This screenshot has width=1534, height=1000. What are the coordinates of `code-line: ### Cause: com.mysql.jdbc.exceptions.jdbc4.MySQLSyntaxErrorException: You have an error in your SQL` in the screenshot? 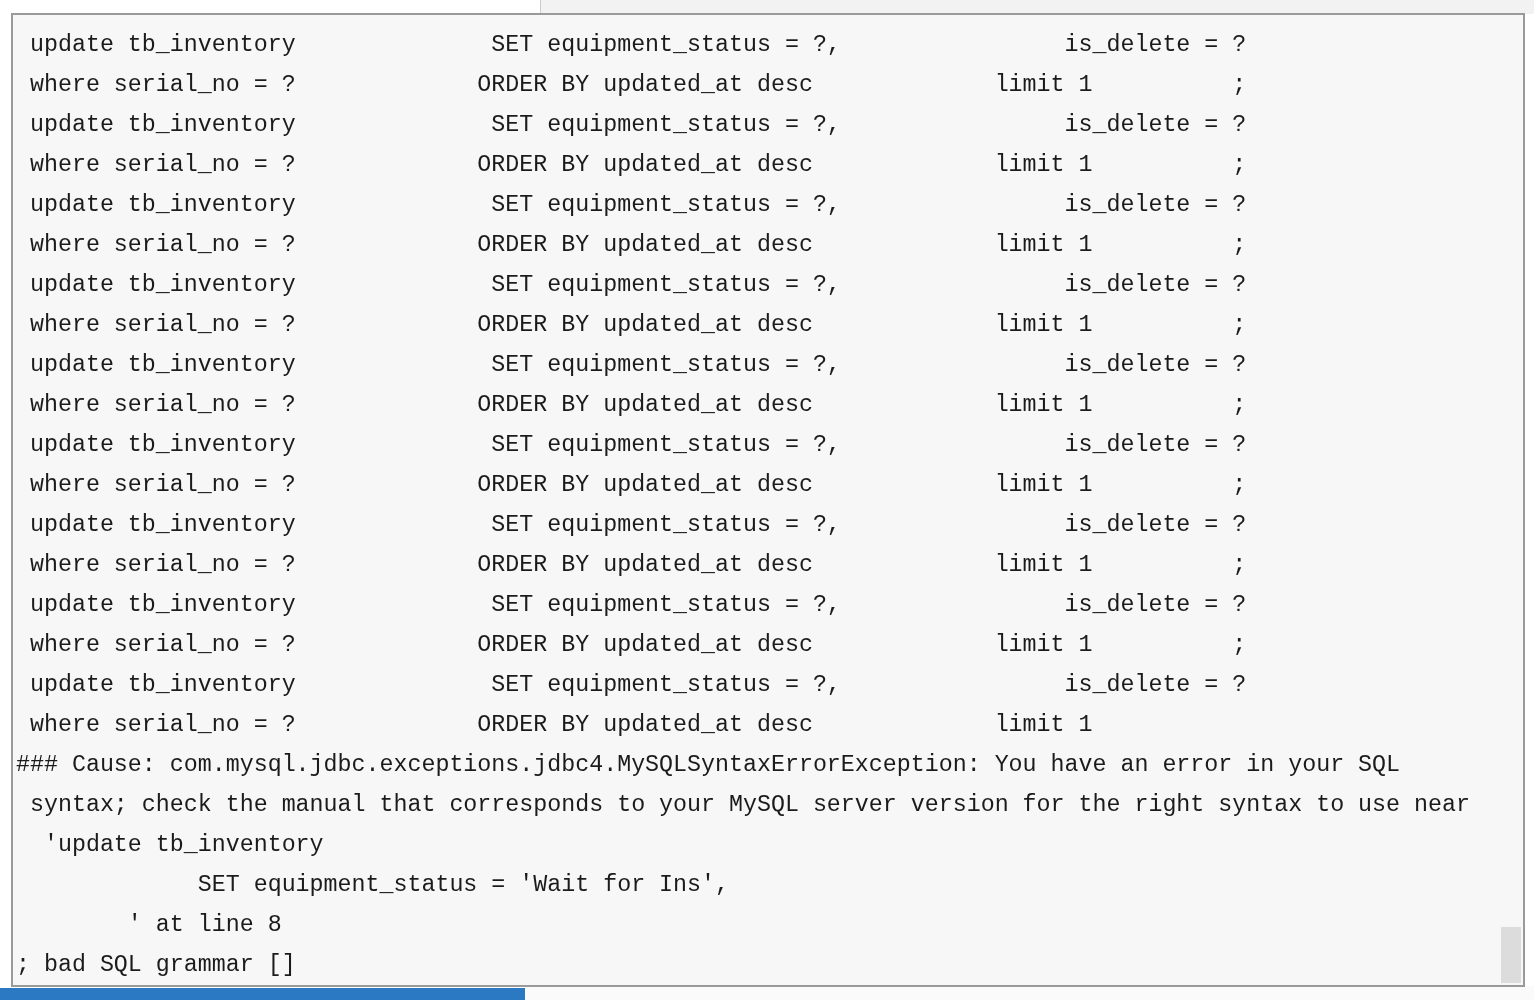 It's located at (708, 765).